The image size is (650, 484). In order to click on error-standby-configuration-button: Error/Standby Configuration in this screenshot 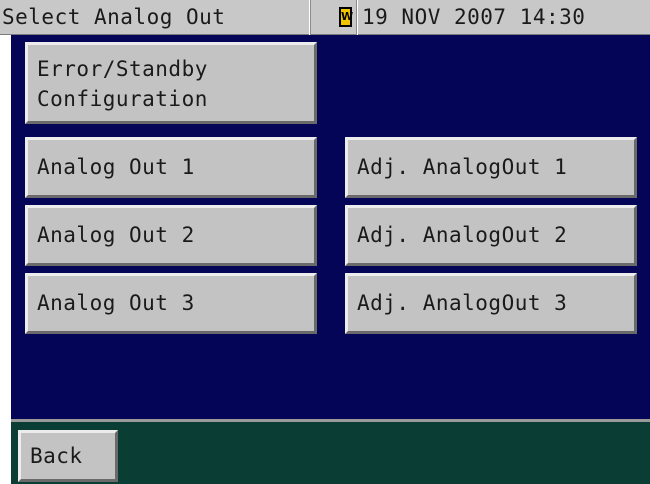, I will do `click(171, 83)`.